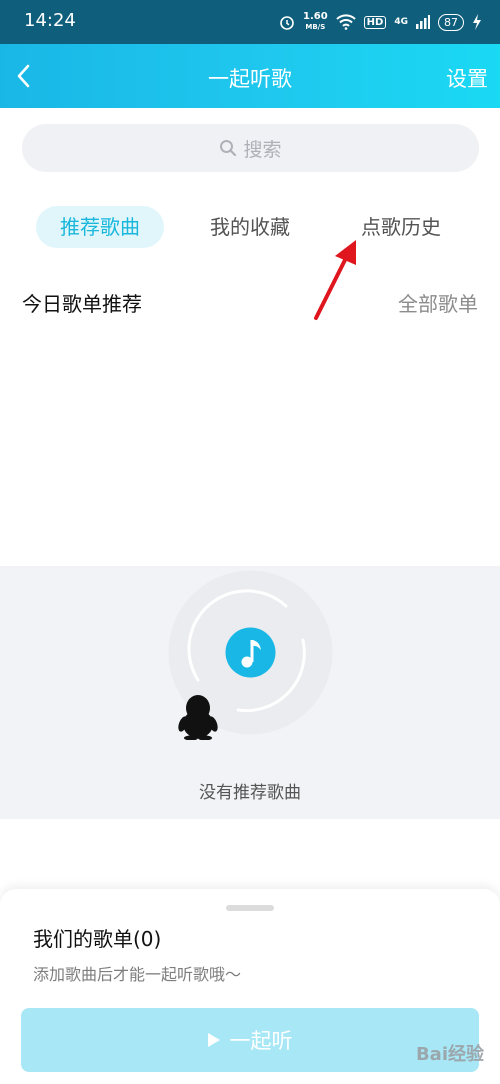 This screenshot has height=1084, width=500. I want to click on listen-button-label: 一起听, so click(261, 1041).